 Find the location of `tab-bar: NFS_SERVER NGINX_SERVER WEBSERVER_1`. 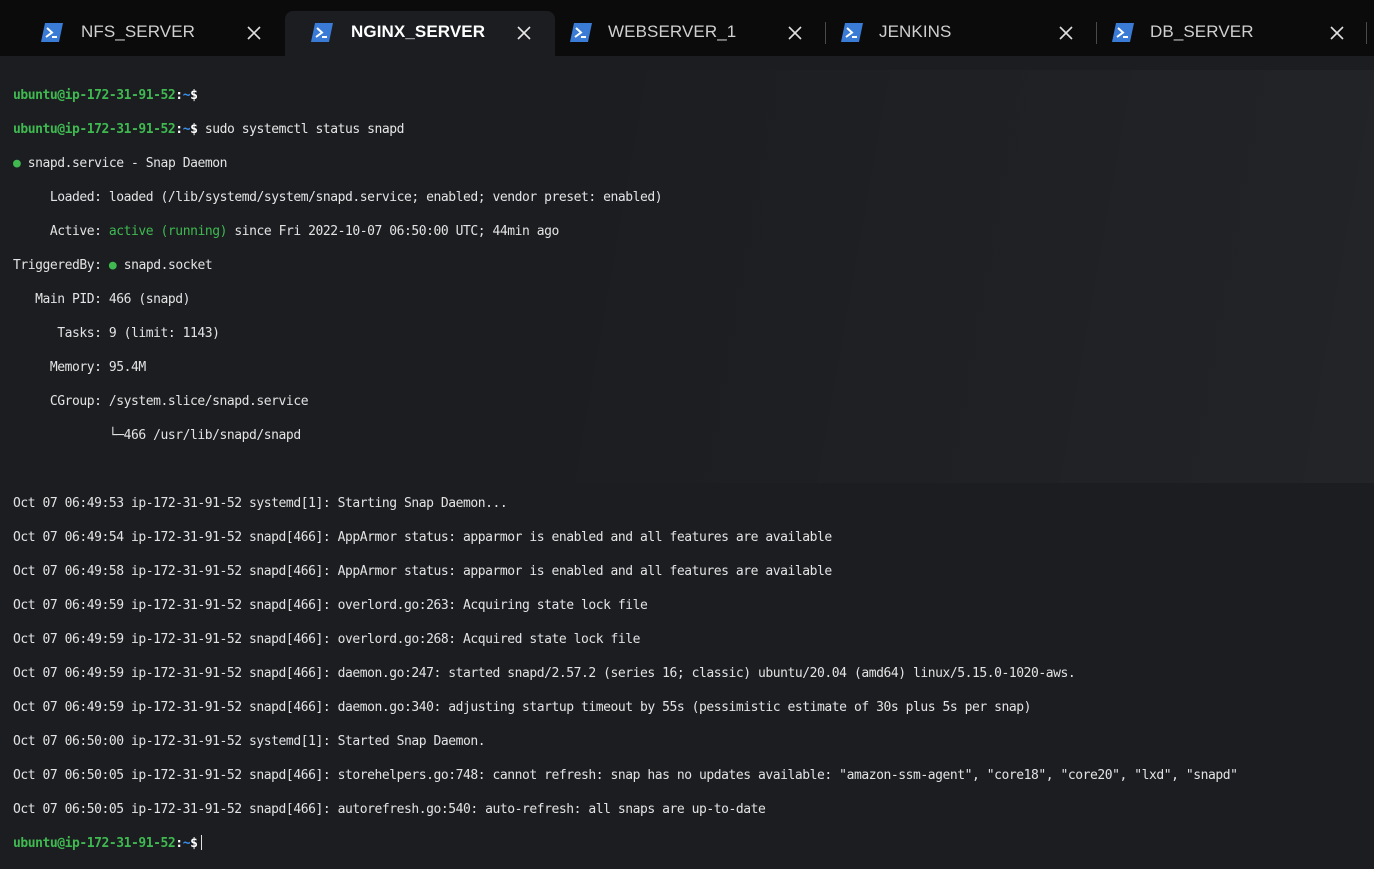

tab-bar: NFS_SERVER NGINX_SERVER WEBSERVER_1 is located at coordinates (687, 28).